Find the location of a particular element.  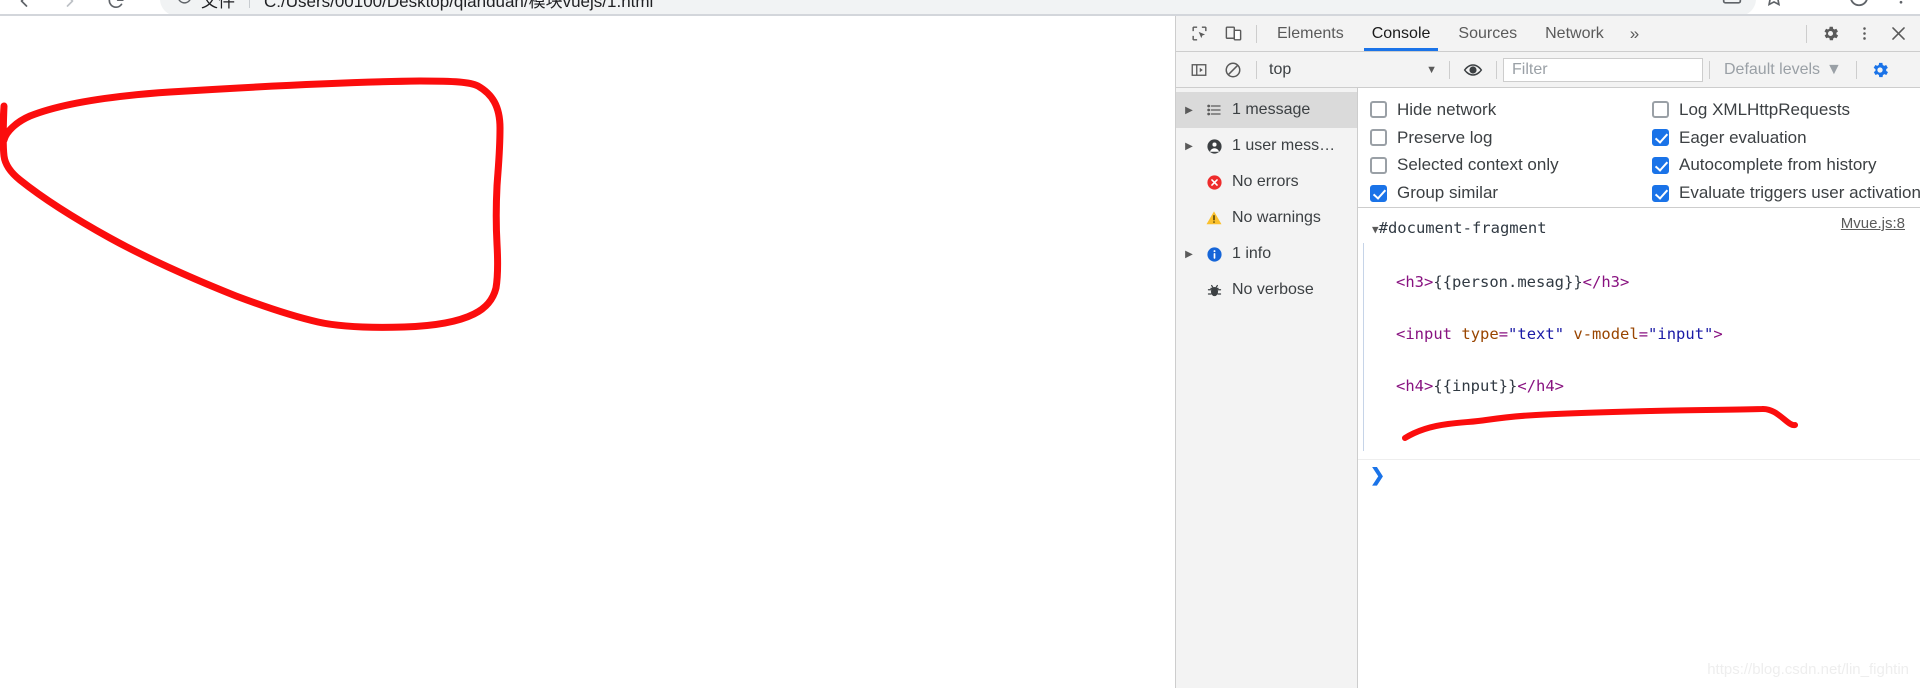

back-arrow-icon is located at coordinates (24, 5).